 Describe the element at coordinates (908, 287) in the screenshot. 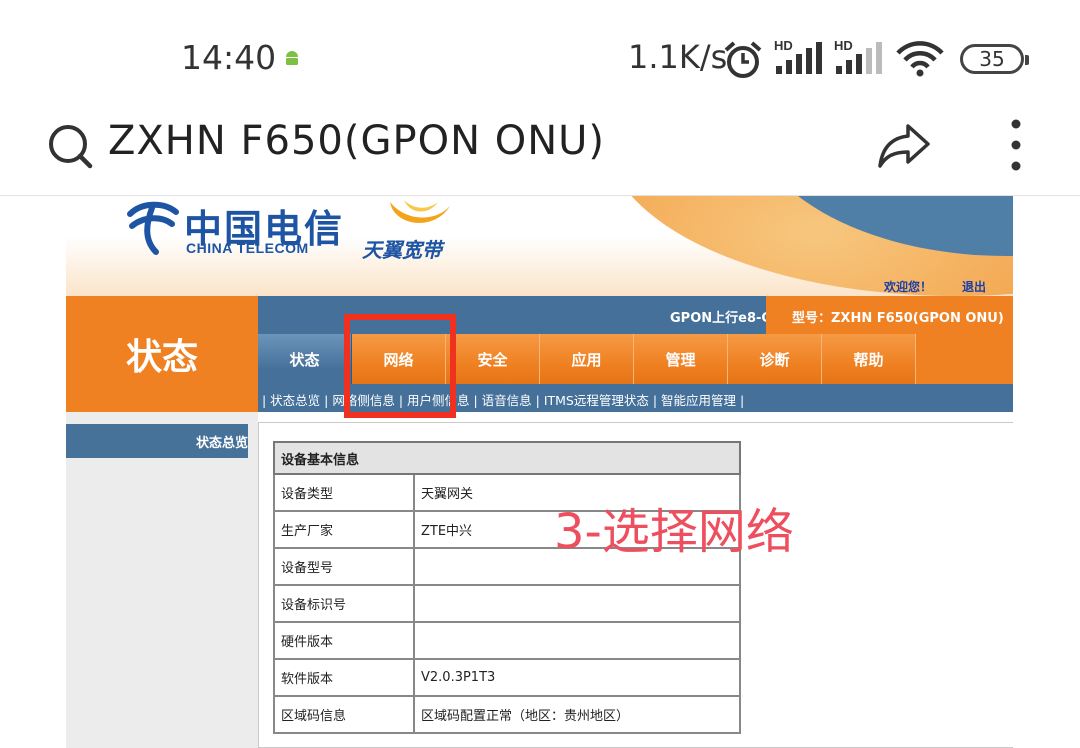

I see `welcome-text: 欢迎您！` at that location.